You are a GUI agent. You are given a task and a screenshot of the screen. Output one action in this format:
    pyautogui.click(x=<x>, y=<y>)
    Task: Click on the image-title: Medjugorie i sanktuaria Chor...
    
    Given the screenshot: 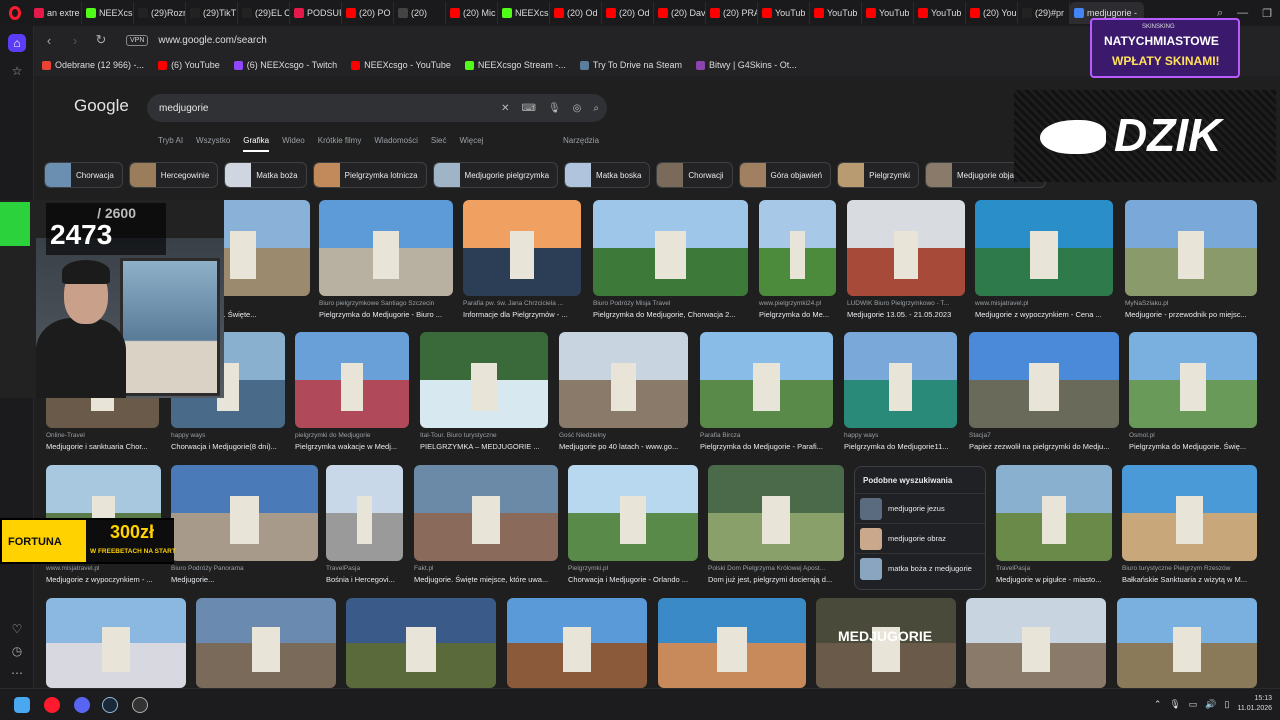 What is the action you would take?
    pyautogui.click(x=102, y=446)
    